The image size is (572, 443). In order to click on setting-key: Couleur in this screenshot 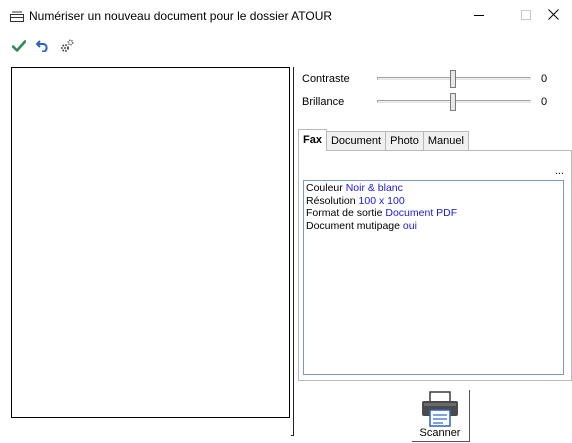, I will do `click(324, 188)`.